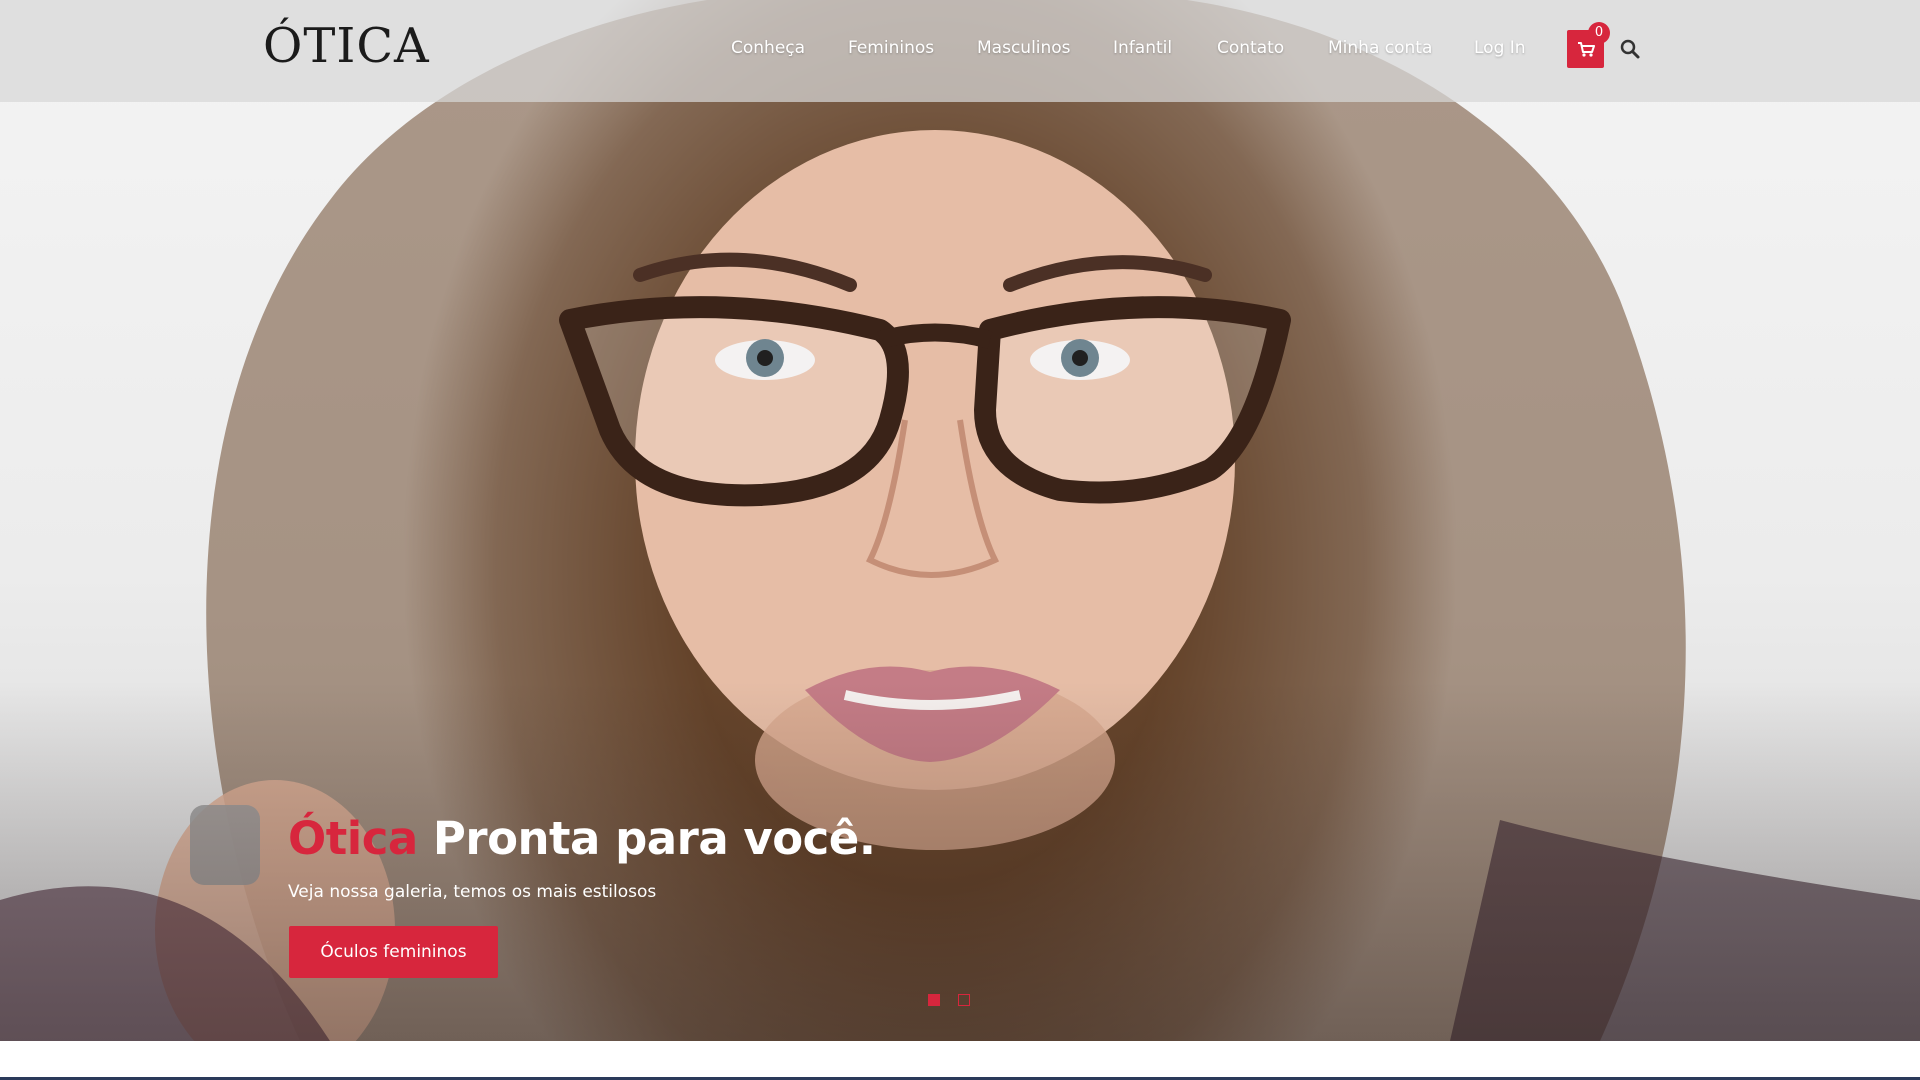 The width and height of the screenshot is (1920, 1080). Describe the element at coordinates (1380, 48) in the screenshot. I see `nav-link-minha-conta: Minha conta` at that location.